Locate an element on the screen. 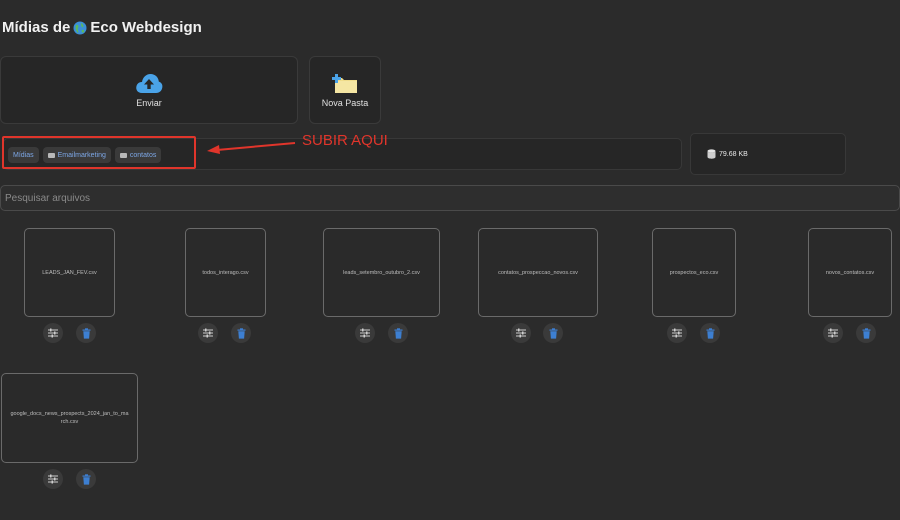 This screenshot has width=900, height=520. file-name: novos_contatos.csv is located at coordinates (850, 272).